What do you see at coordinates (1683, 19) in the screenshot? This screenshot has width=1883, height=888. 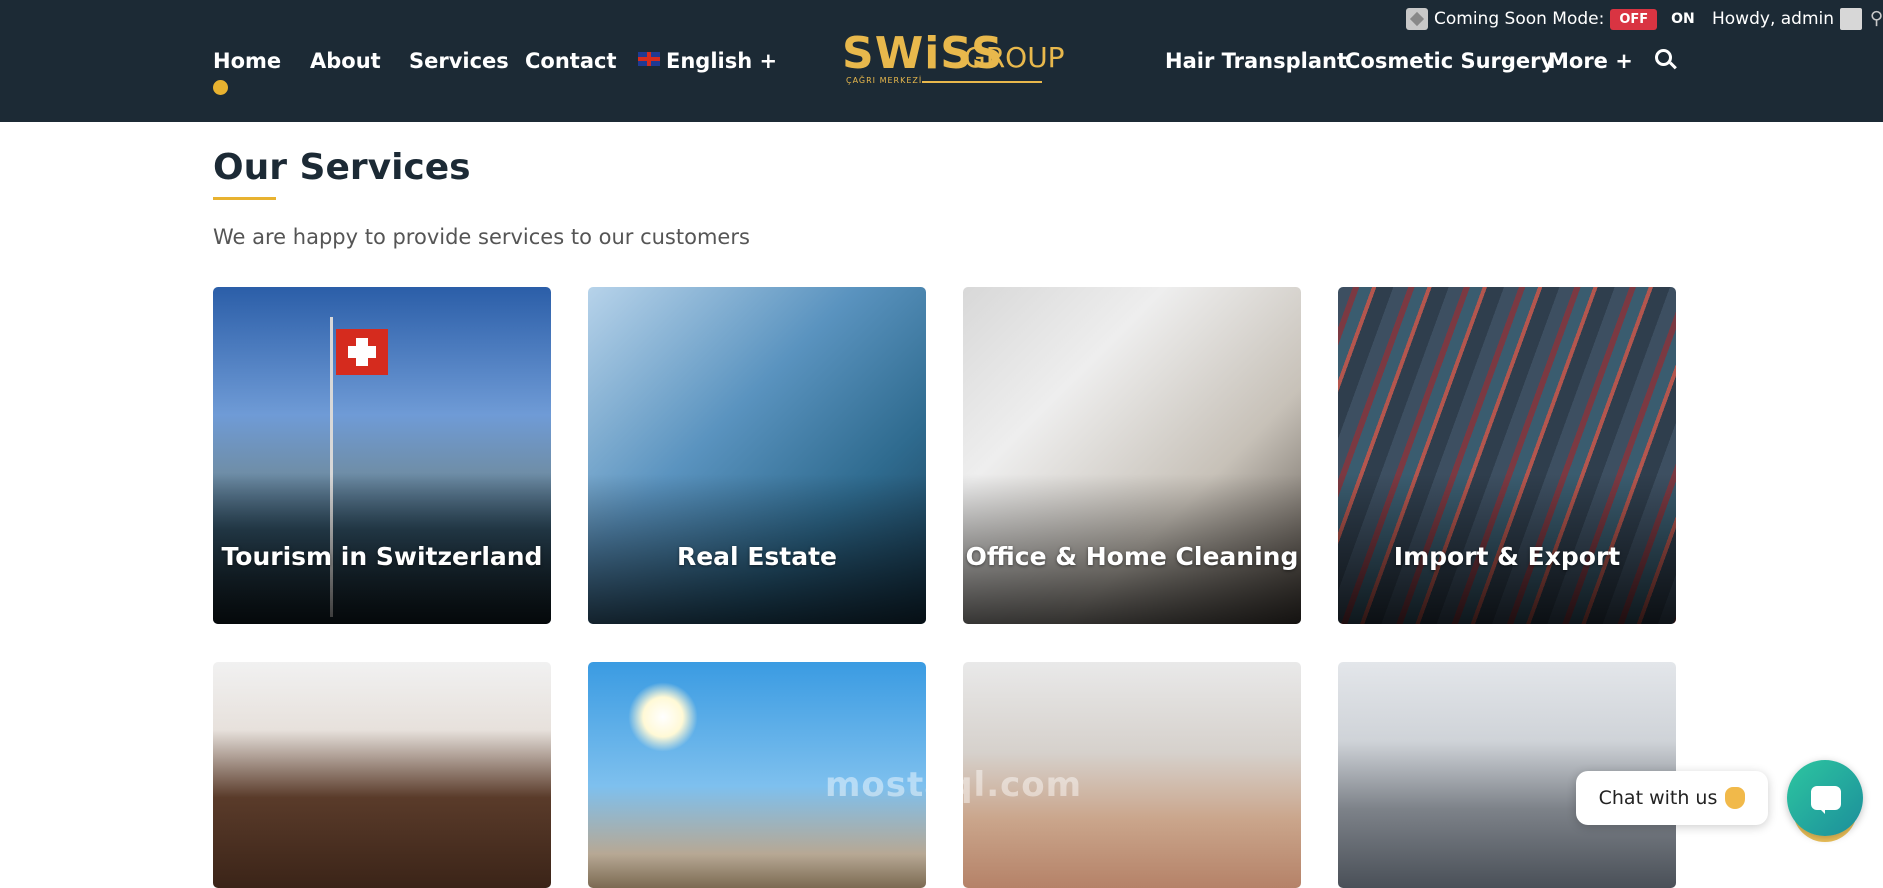 I see `on-label: ON` at bounding box center [1683, 19].